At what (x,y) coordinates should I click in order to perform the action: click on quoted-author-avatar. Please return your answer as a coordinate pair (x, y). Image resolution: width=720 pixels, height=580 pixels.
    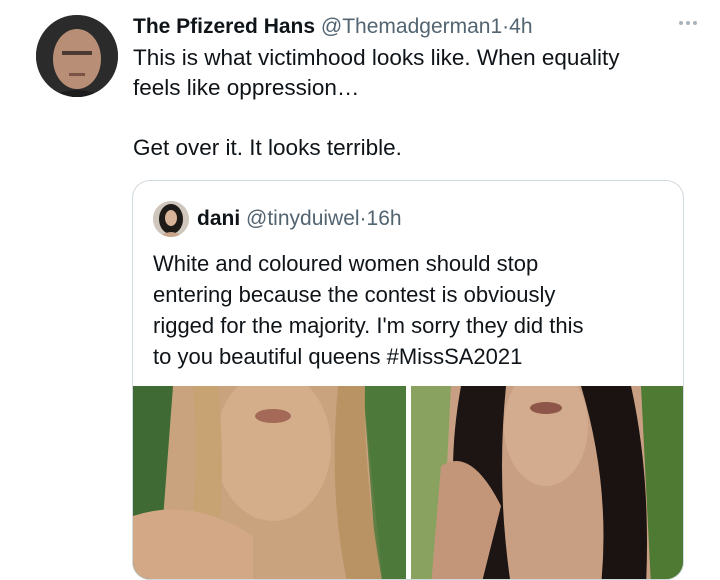
    Looking at the image, I should click on (171, 219).